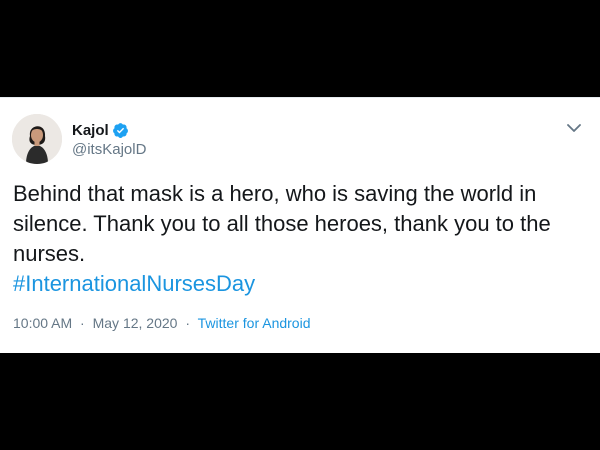  Describe the element at coordinates (574, 127) in the screenshot. I see `chevron-down-icon` at that location.